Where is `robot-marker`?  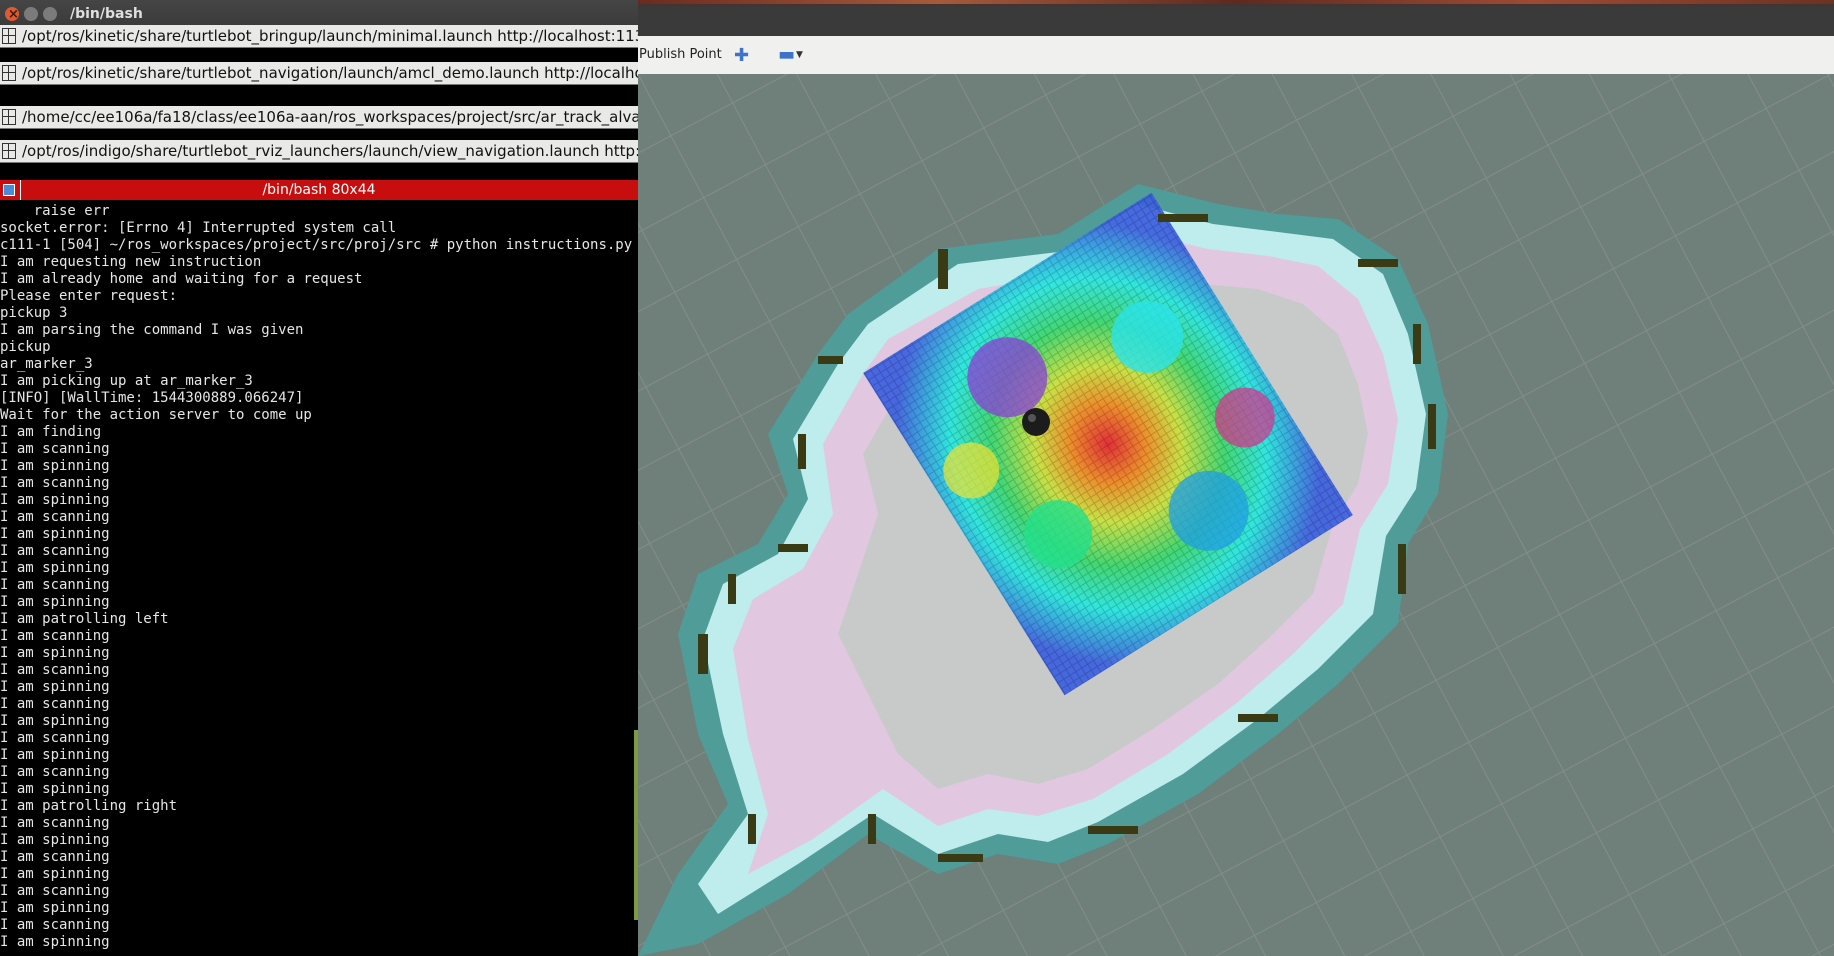 robot-marker is located at coordinates (1036, 422).